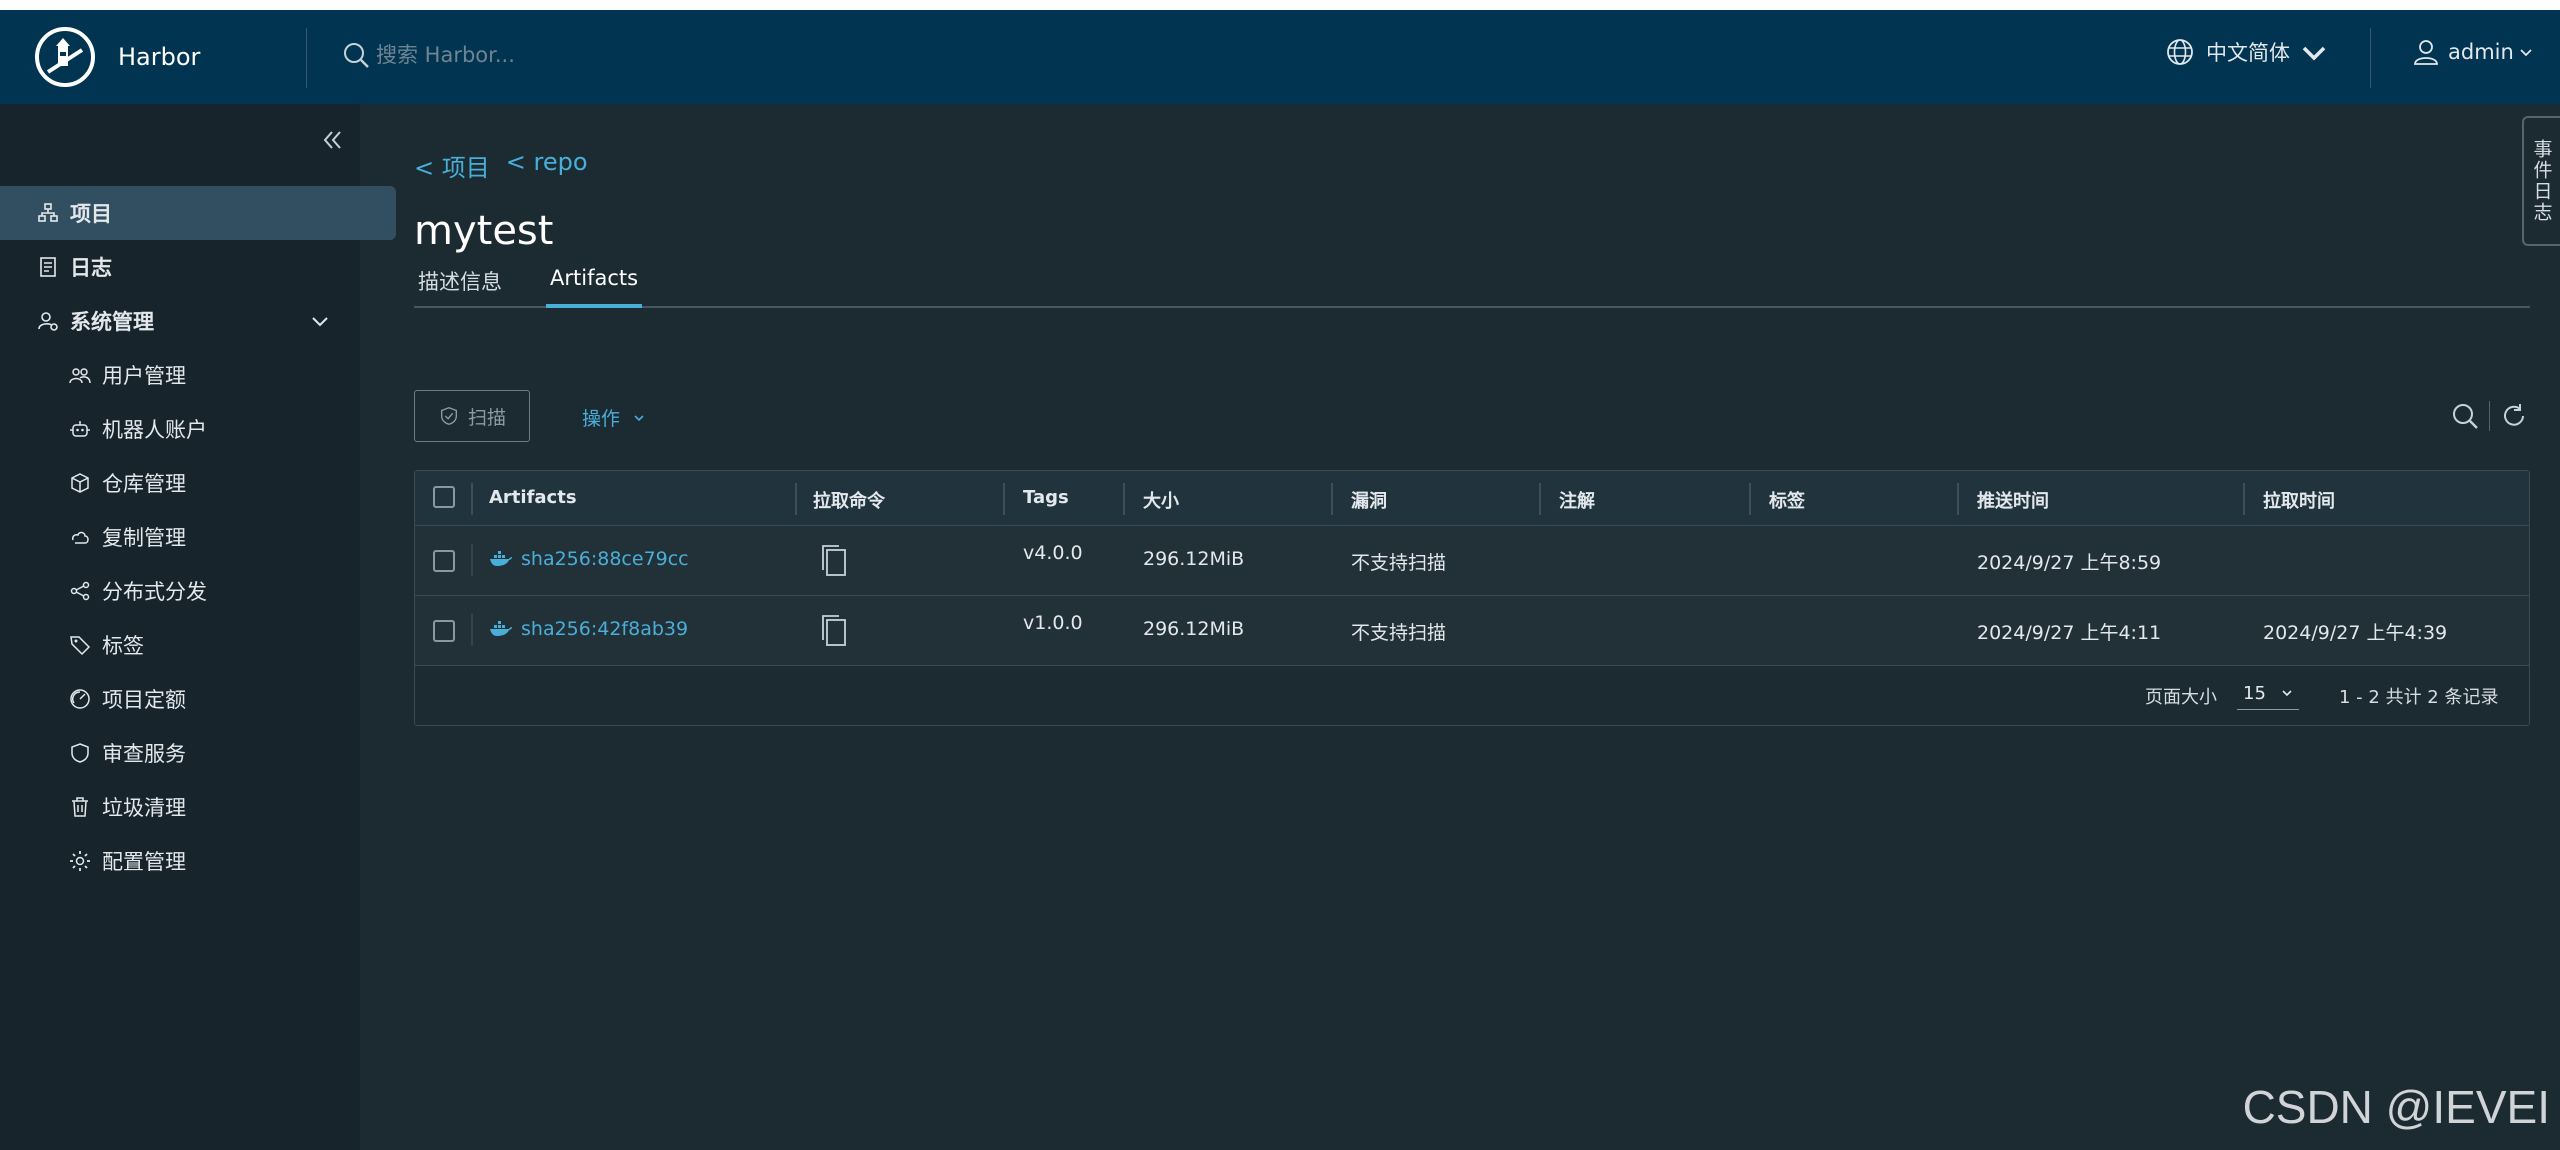 This screenshot has width=2560, height=1150. I want to click on user-menu: admin, so click(2472, 52).